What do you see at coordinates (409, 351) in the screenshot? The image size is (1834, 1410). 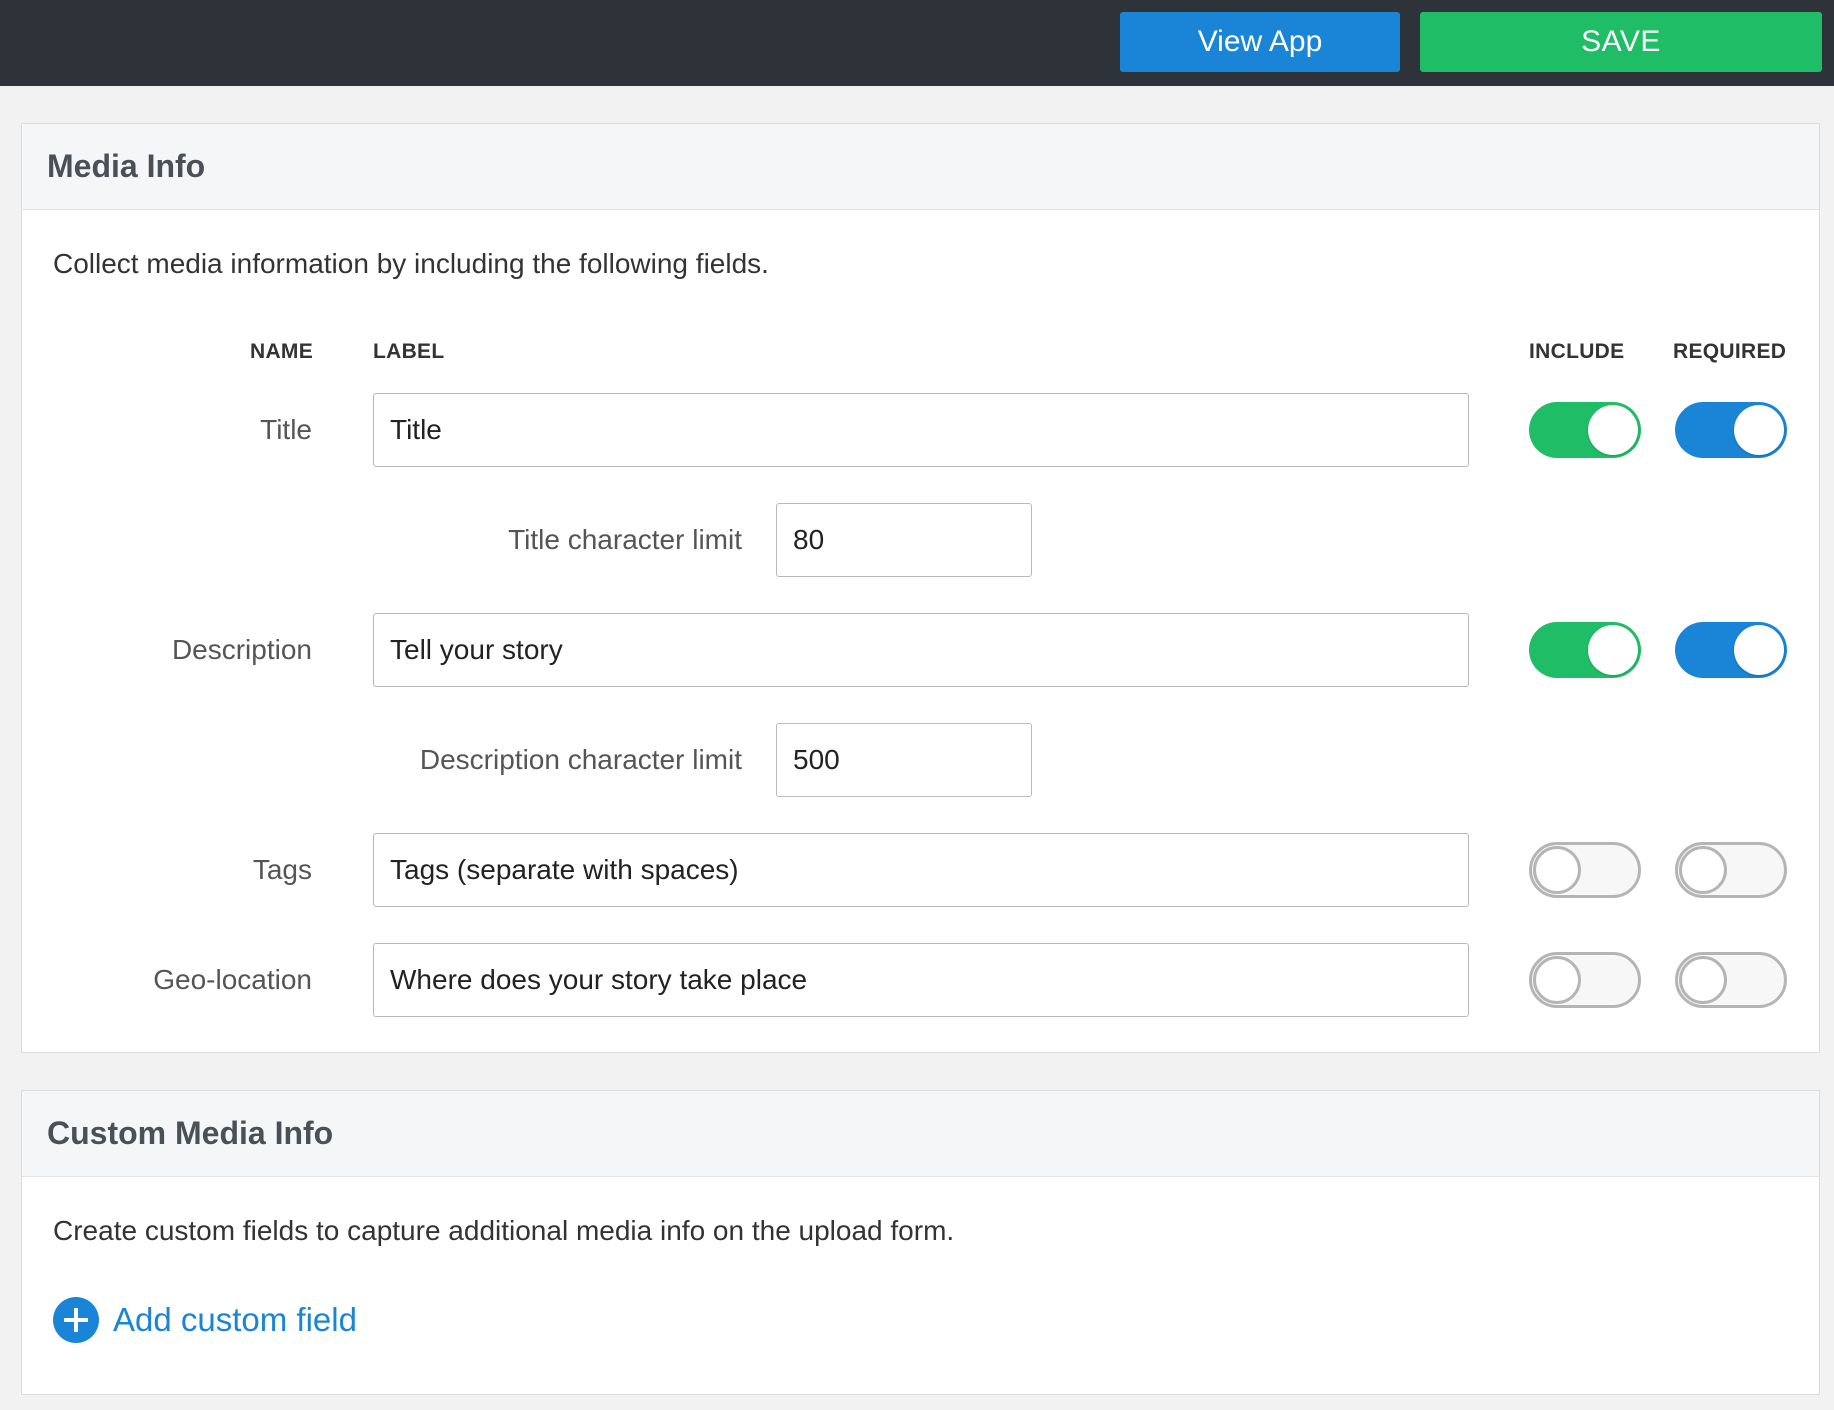 I see `column-header-label: LABEL` at bounding box center [409, 351].